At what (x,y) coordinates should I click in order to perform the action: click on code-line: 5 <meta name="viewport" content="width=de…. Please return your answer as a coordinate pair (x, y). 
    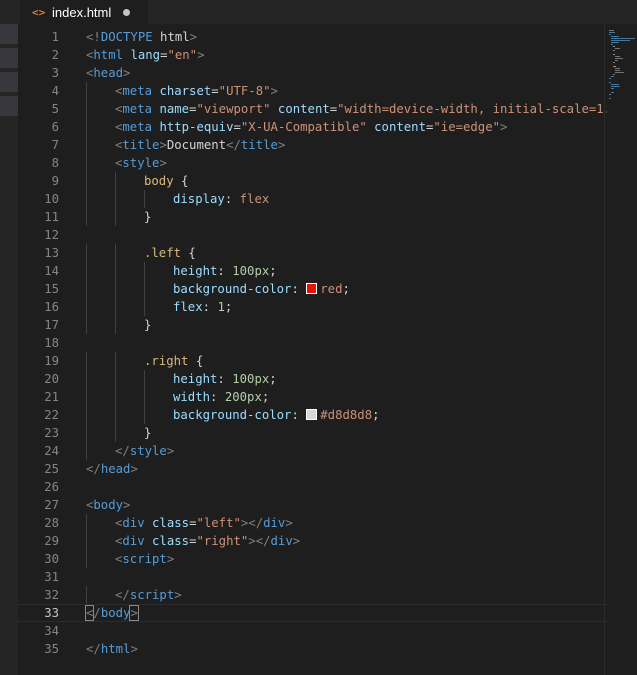
    Looking at the image, I should click on (312, 109).